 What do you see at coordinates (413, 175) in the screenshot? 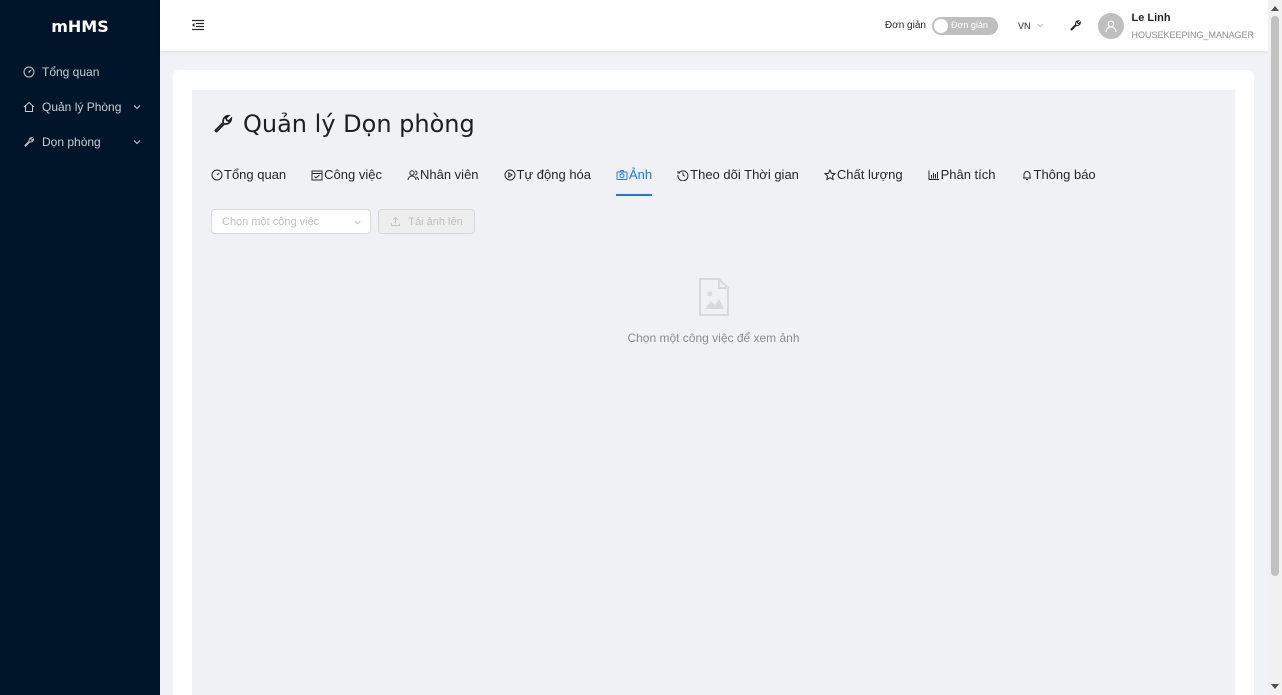
I see `users-icon` at bounding box center [413, 175].